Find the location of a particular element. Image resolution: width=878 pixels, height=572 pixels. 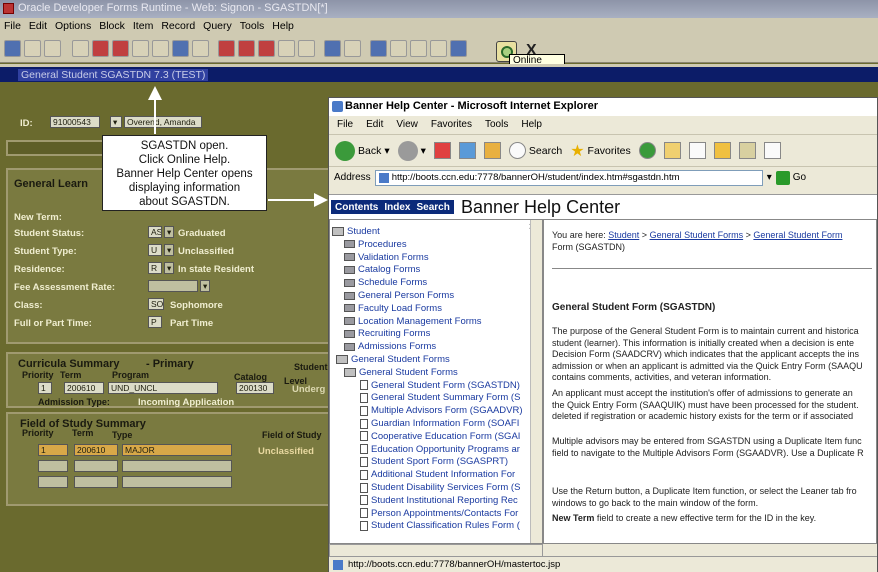

ie-menu-tools: Tools is located at coordinates (496, 125).